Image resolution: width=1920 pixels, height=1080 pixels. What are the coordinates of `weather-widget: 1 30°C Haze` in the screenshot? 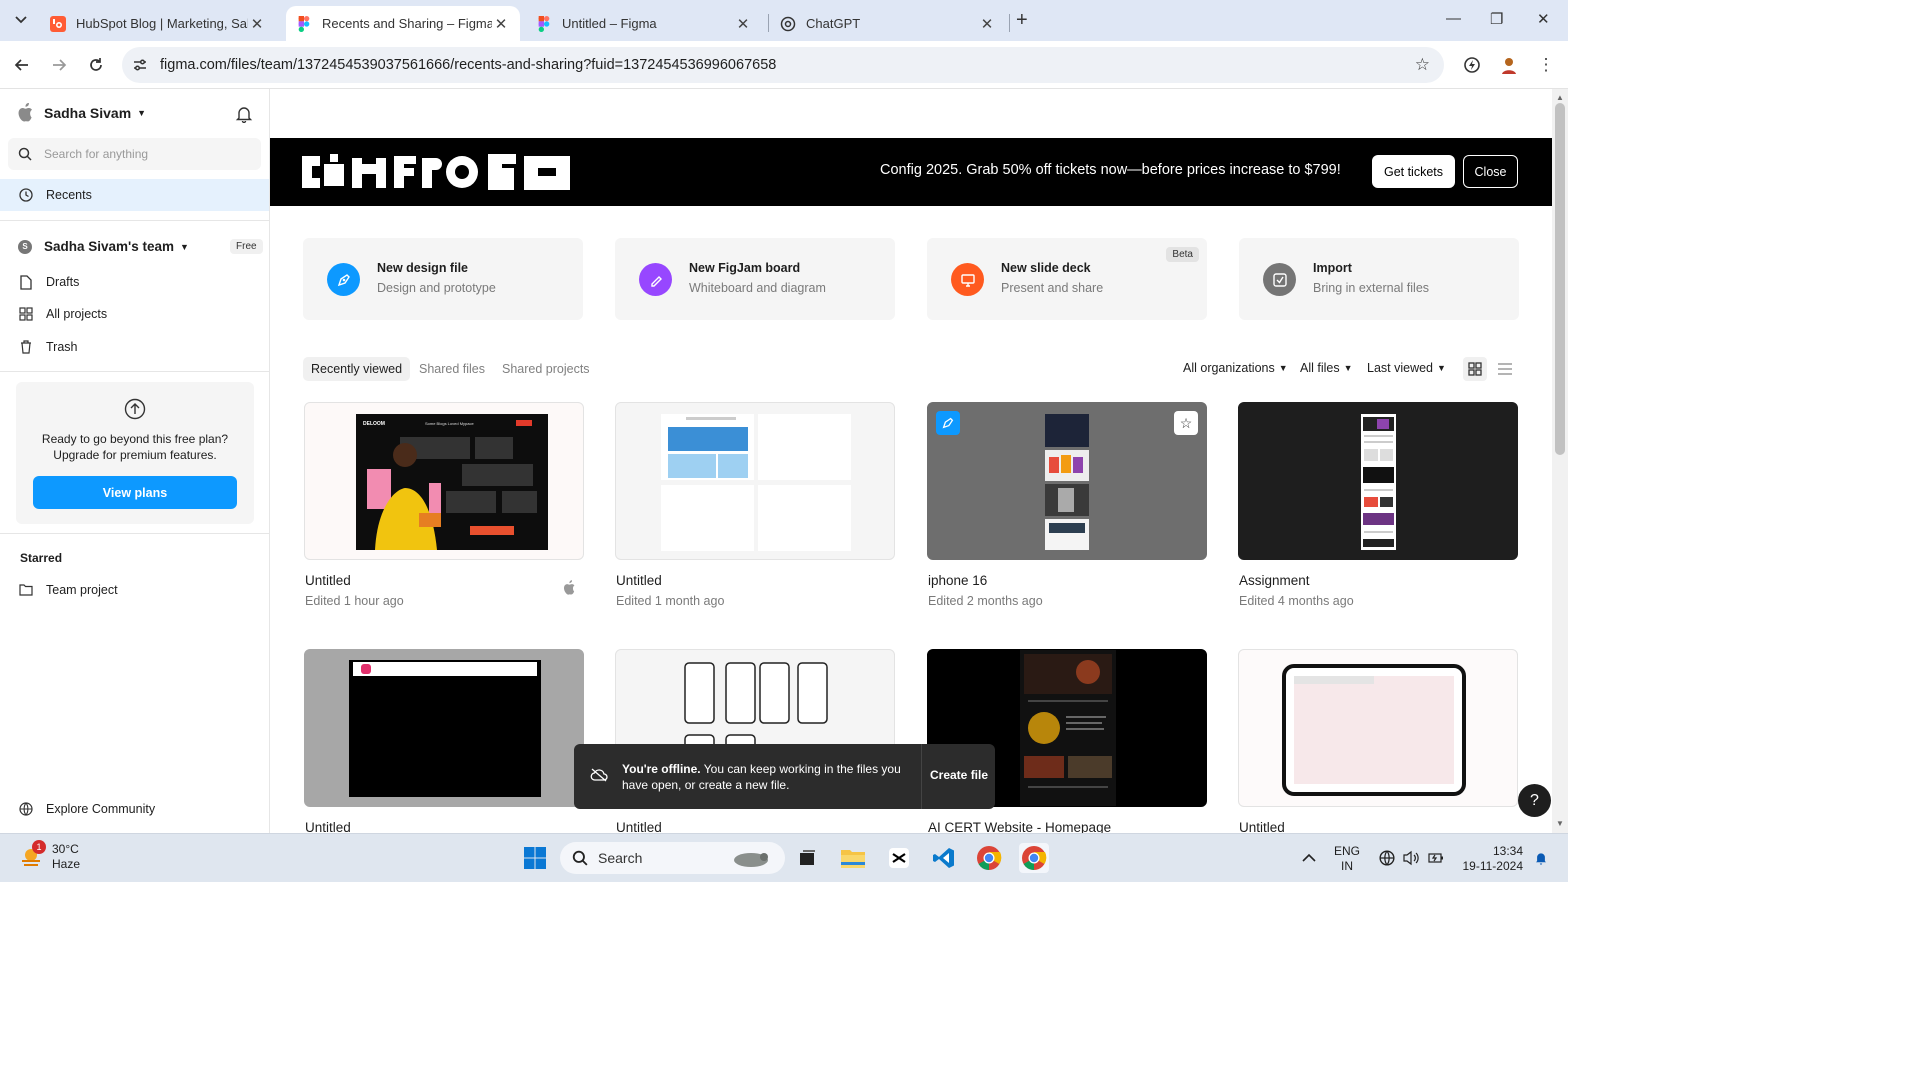 It's located at (49, 856).